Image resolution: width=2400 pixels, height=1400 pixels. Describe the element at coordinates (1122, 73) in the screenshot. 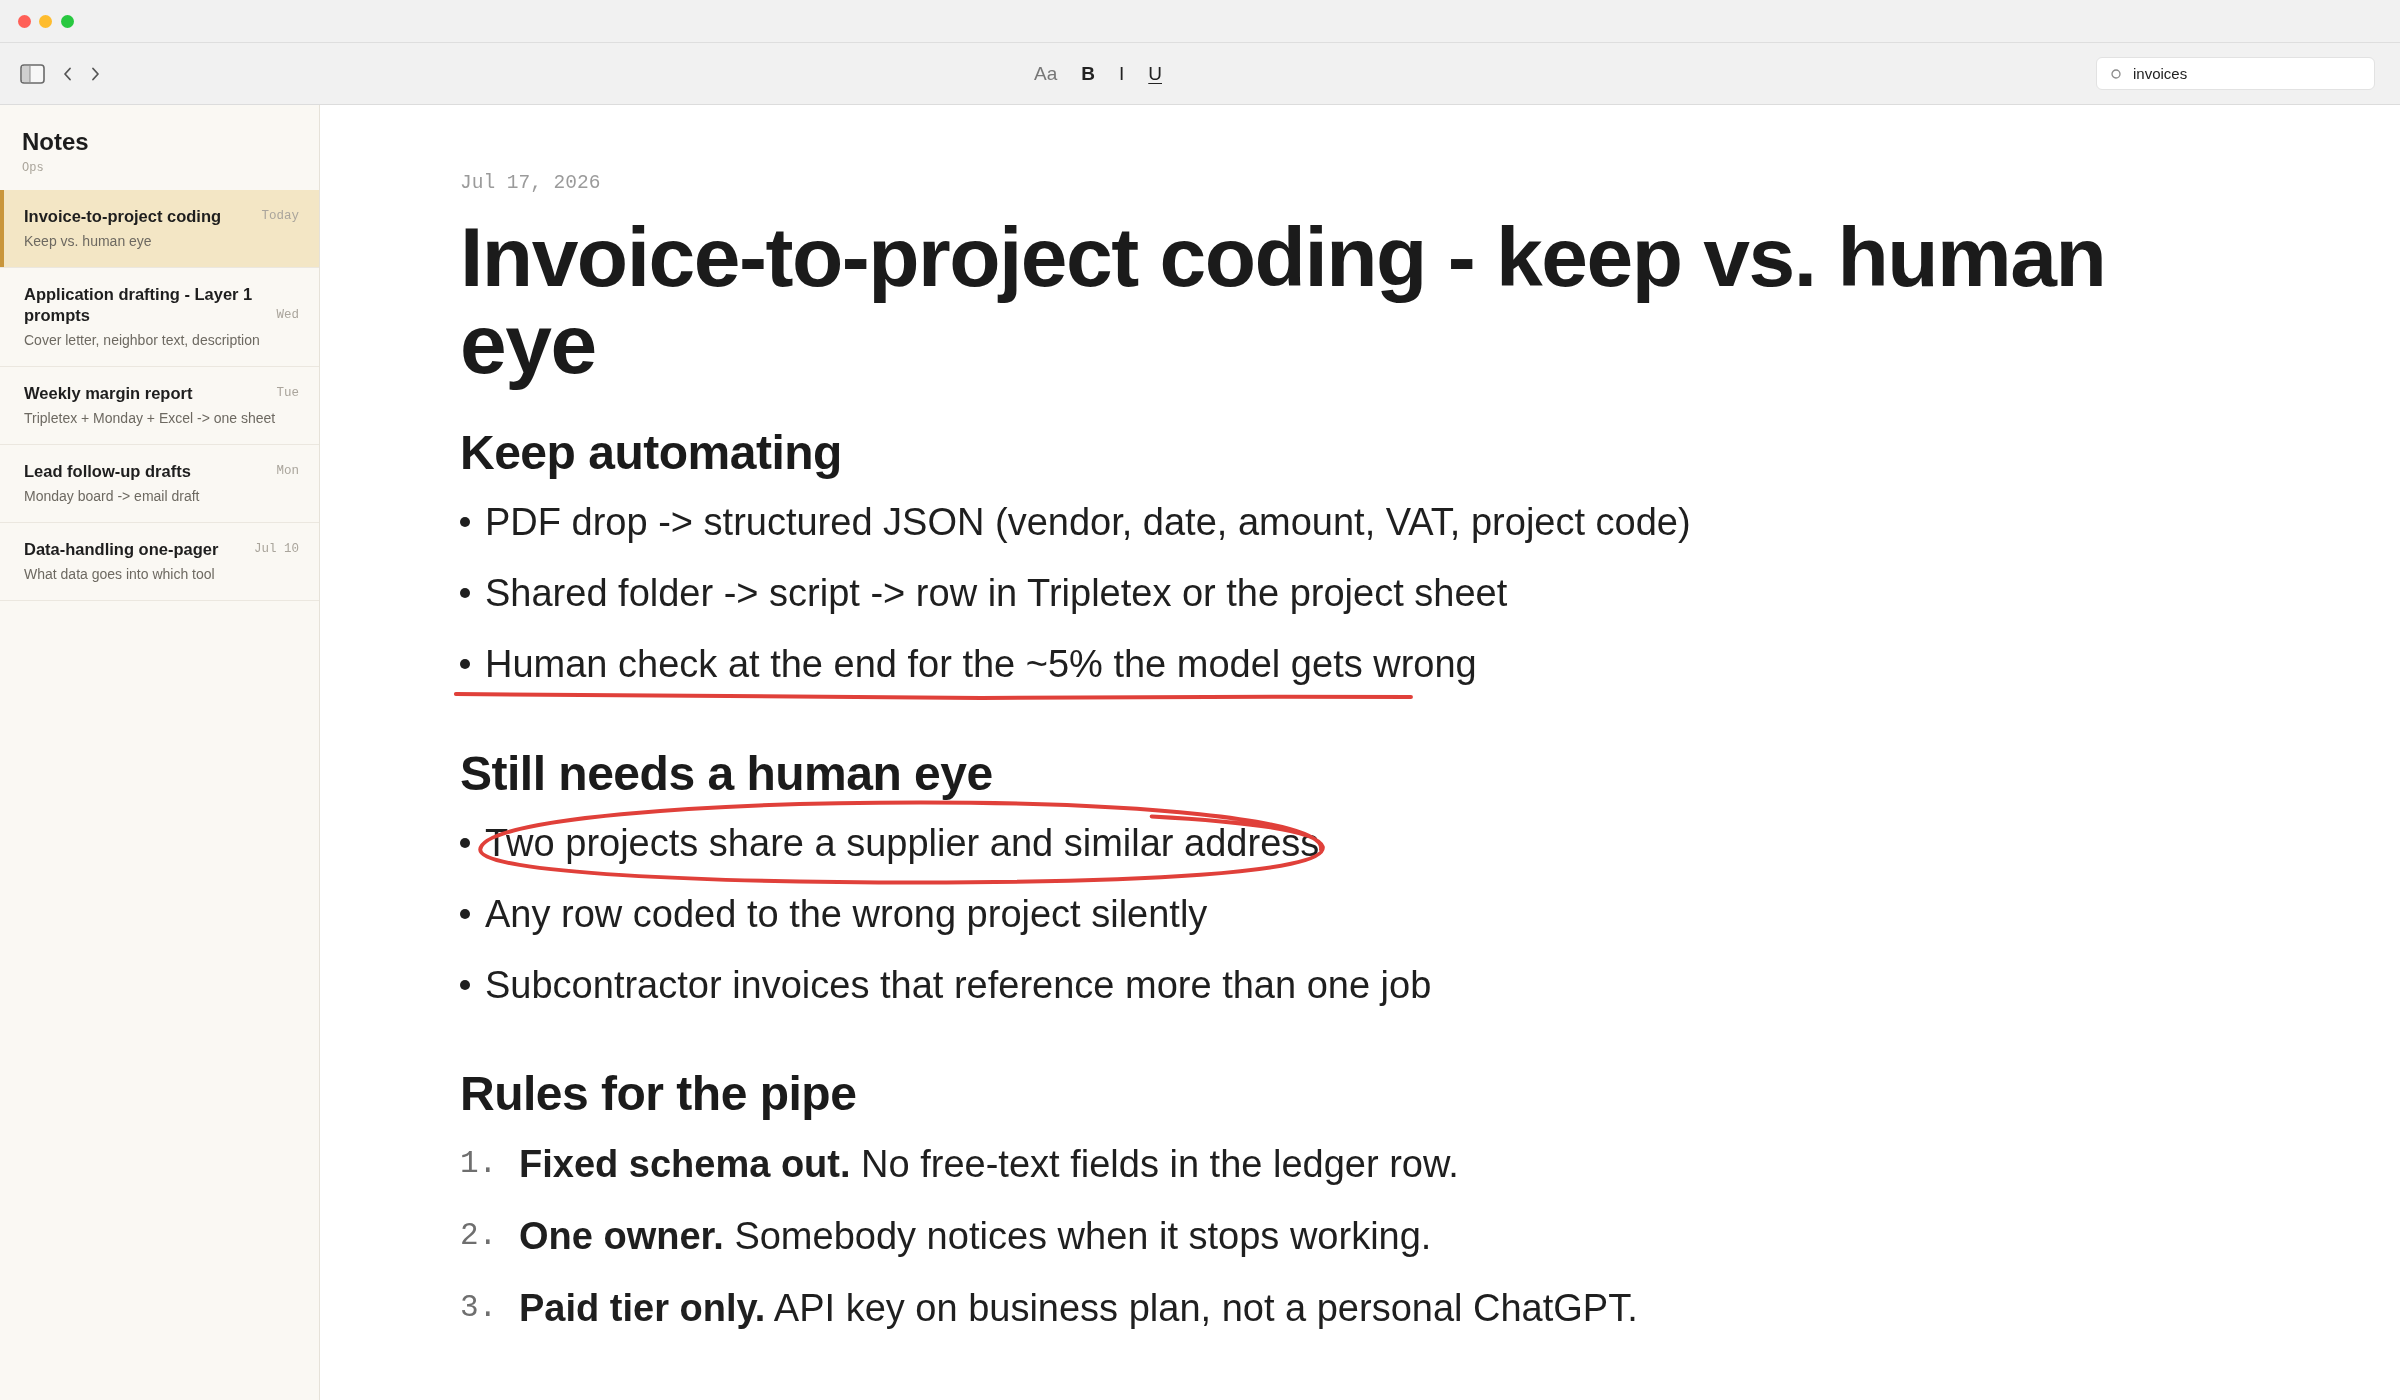

I see `italic-button: I` at that location.